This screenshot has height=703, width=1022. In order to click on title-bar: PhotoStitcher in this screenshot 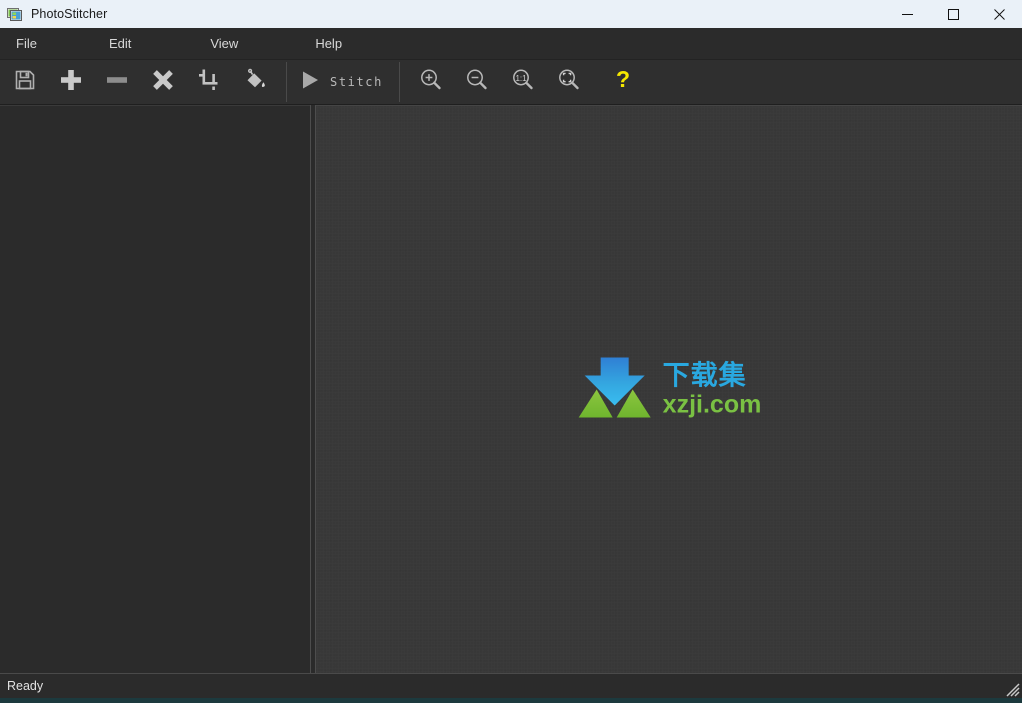, I will do `click(511, 14)`.